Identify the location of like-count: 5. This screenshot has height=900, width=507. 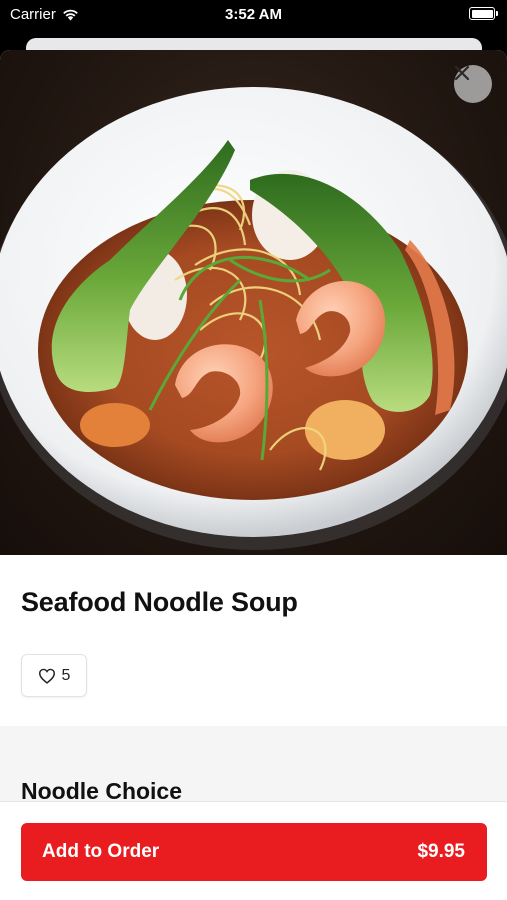
(66, 675).